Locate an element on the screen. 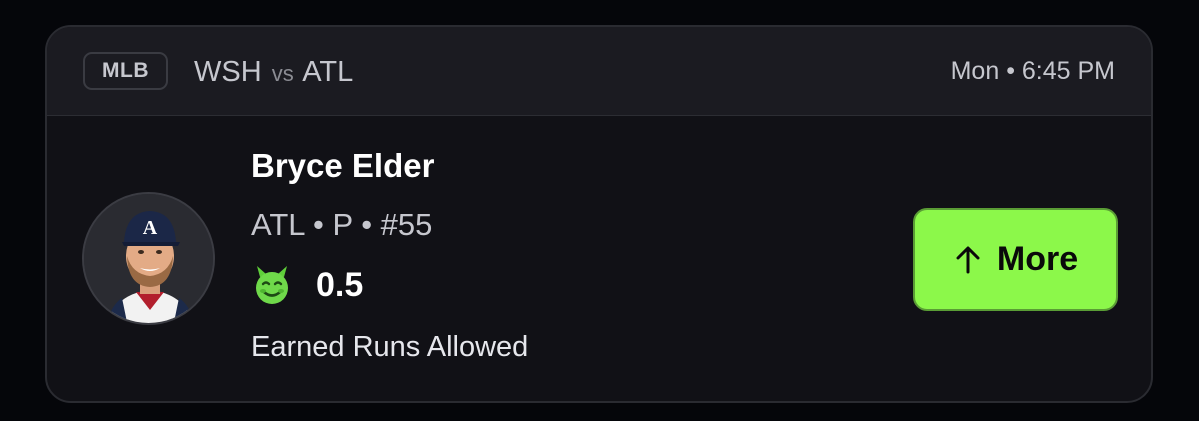 The width and height of the screenshot is (1199, 421). player-avatar: A is located at coordinates (148, 258).